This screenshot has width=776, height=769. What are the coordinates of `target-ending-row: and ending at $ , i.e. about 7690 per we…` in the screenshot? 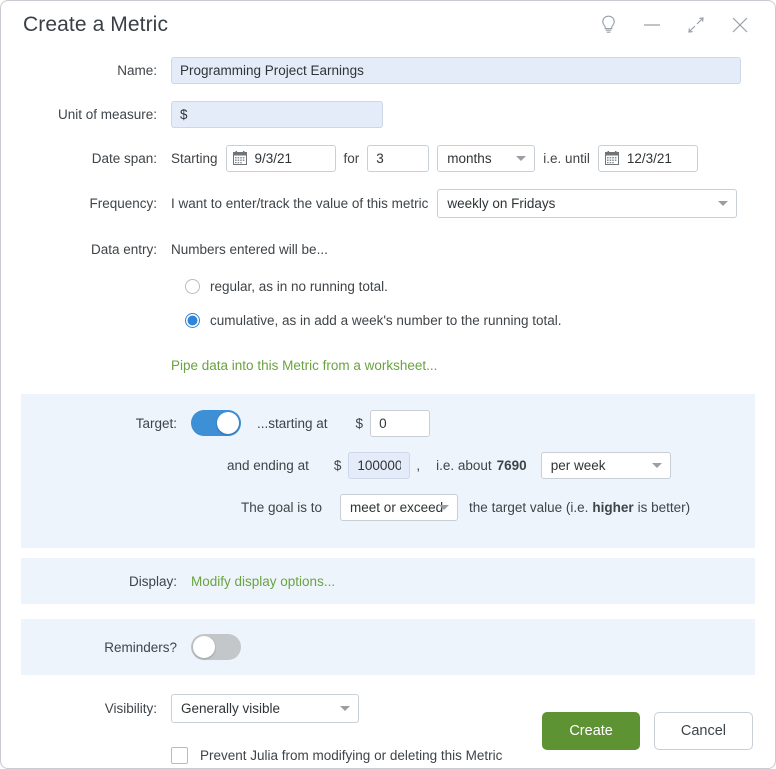 It's located at (388, 465).